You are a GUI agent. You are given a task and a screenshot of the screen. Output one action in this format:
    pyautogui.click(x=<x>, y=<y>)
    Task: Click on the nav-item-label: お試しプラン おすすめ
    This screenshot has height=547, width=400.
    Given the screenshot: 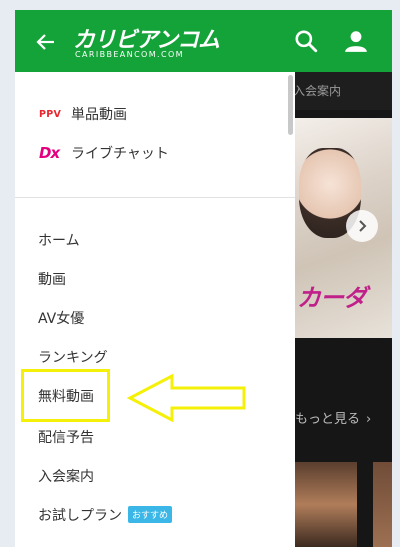 What is the action you would take?
    pyautogui.click(x=105, y=515)
    